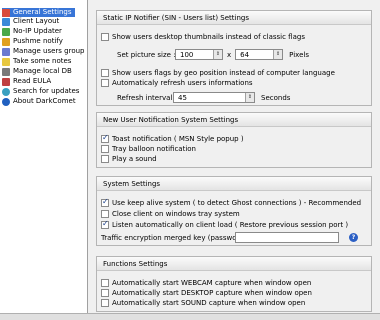  I want to click on sidebar-item-label: About DarkComet, so click(44, 101).